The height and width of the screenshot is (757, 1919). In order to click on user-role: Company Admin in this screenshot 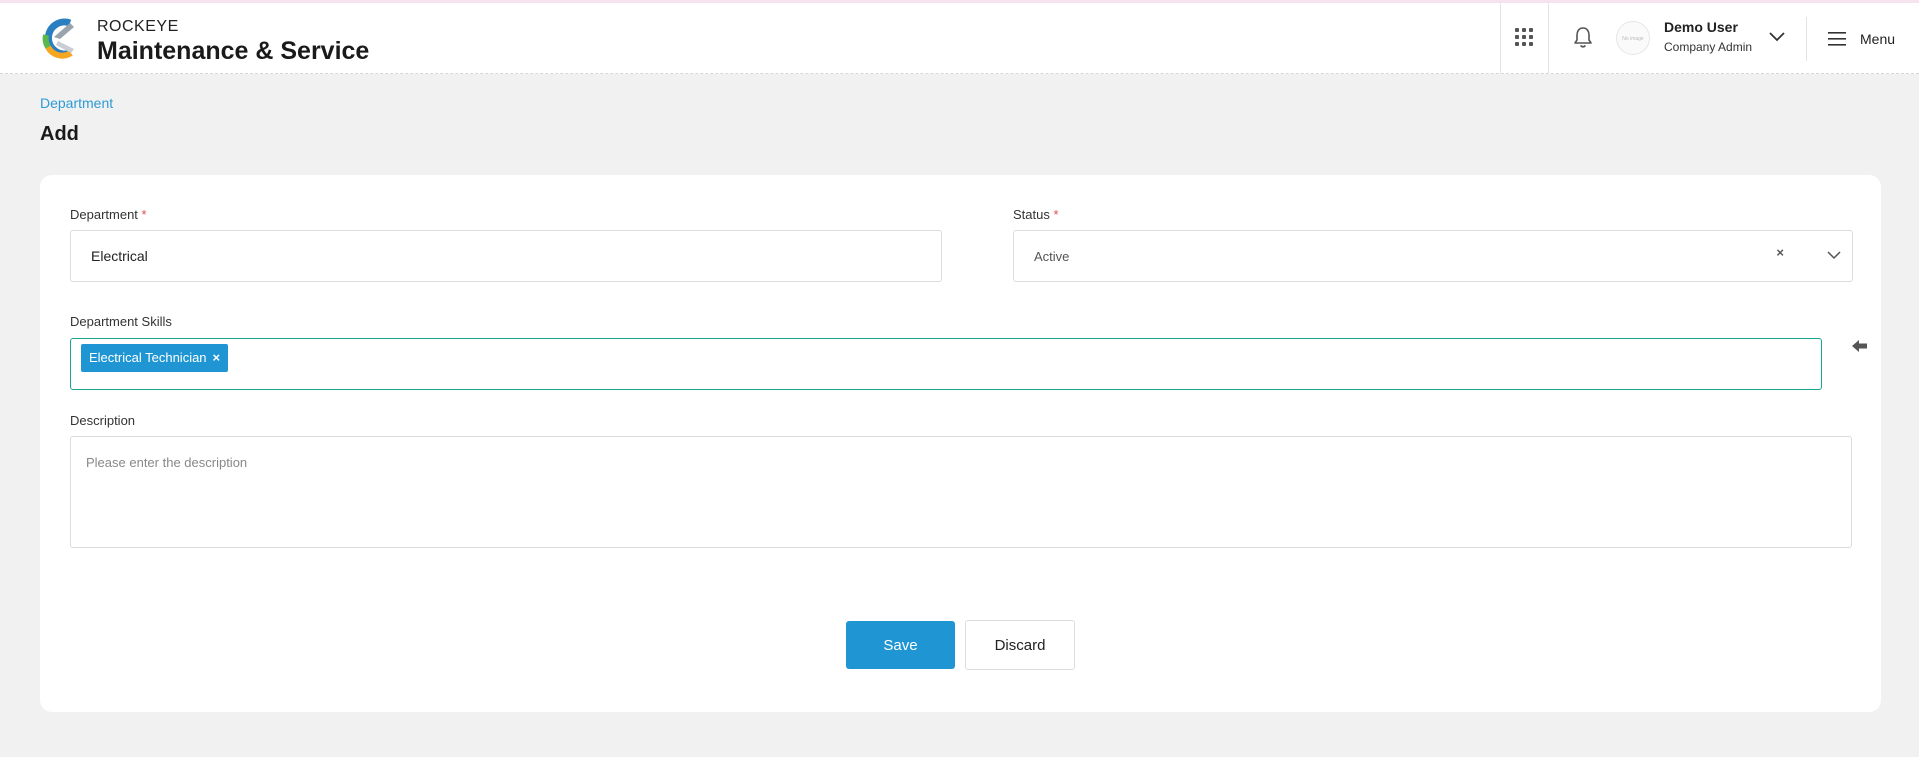, I will do `click(1708, 47)`.